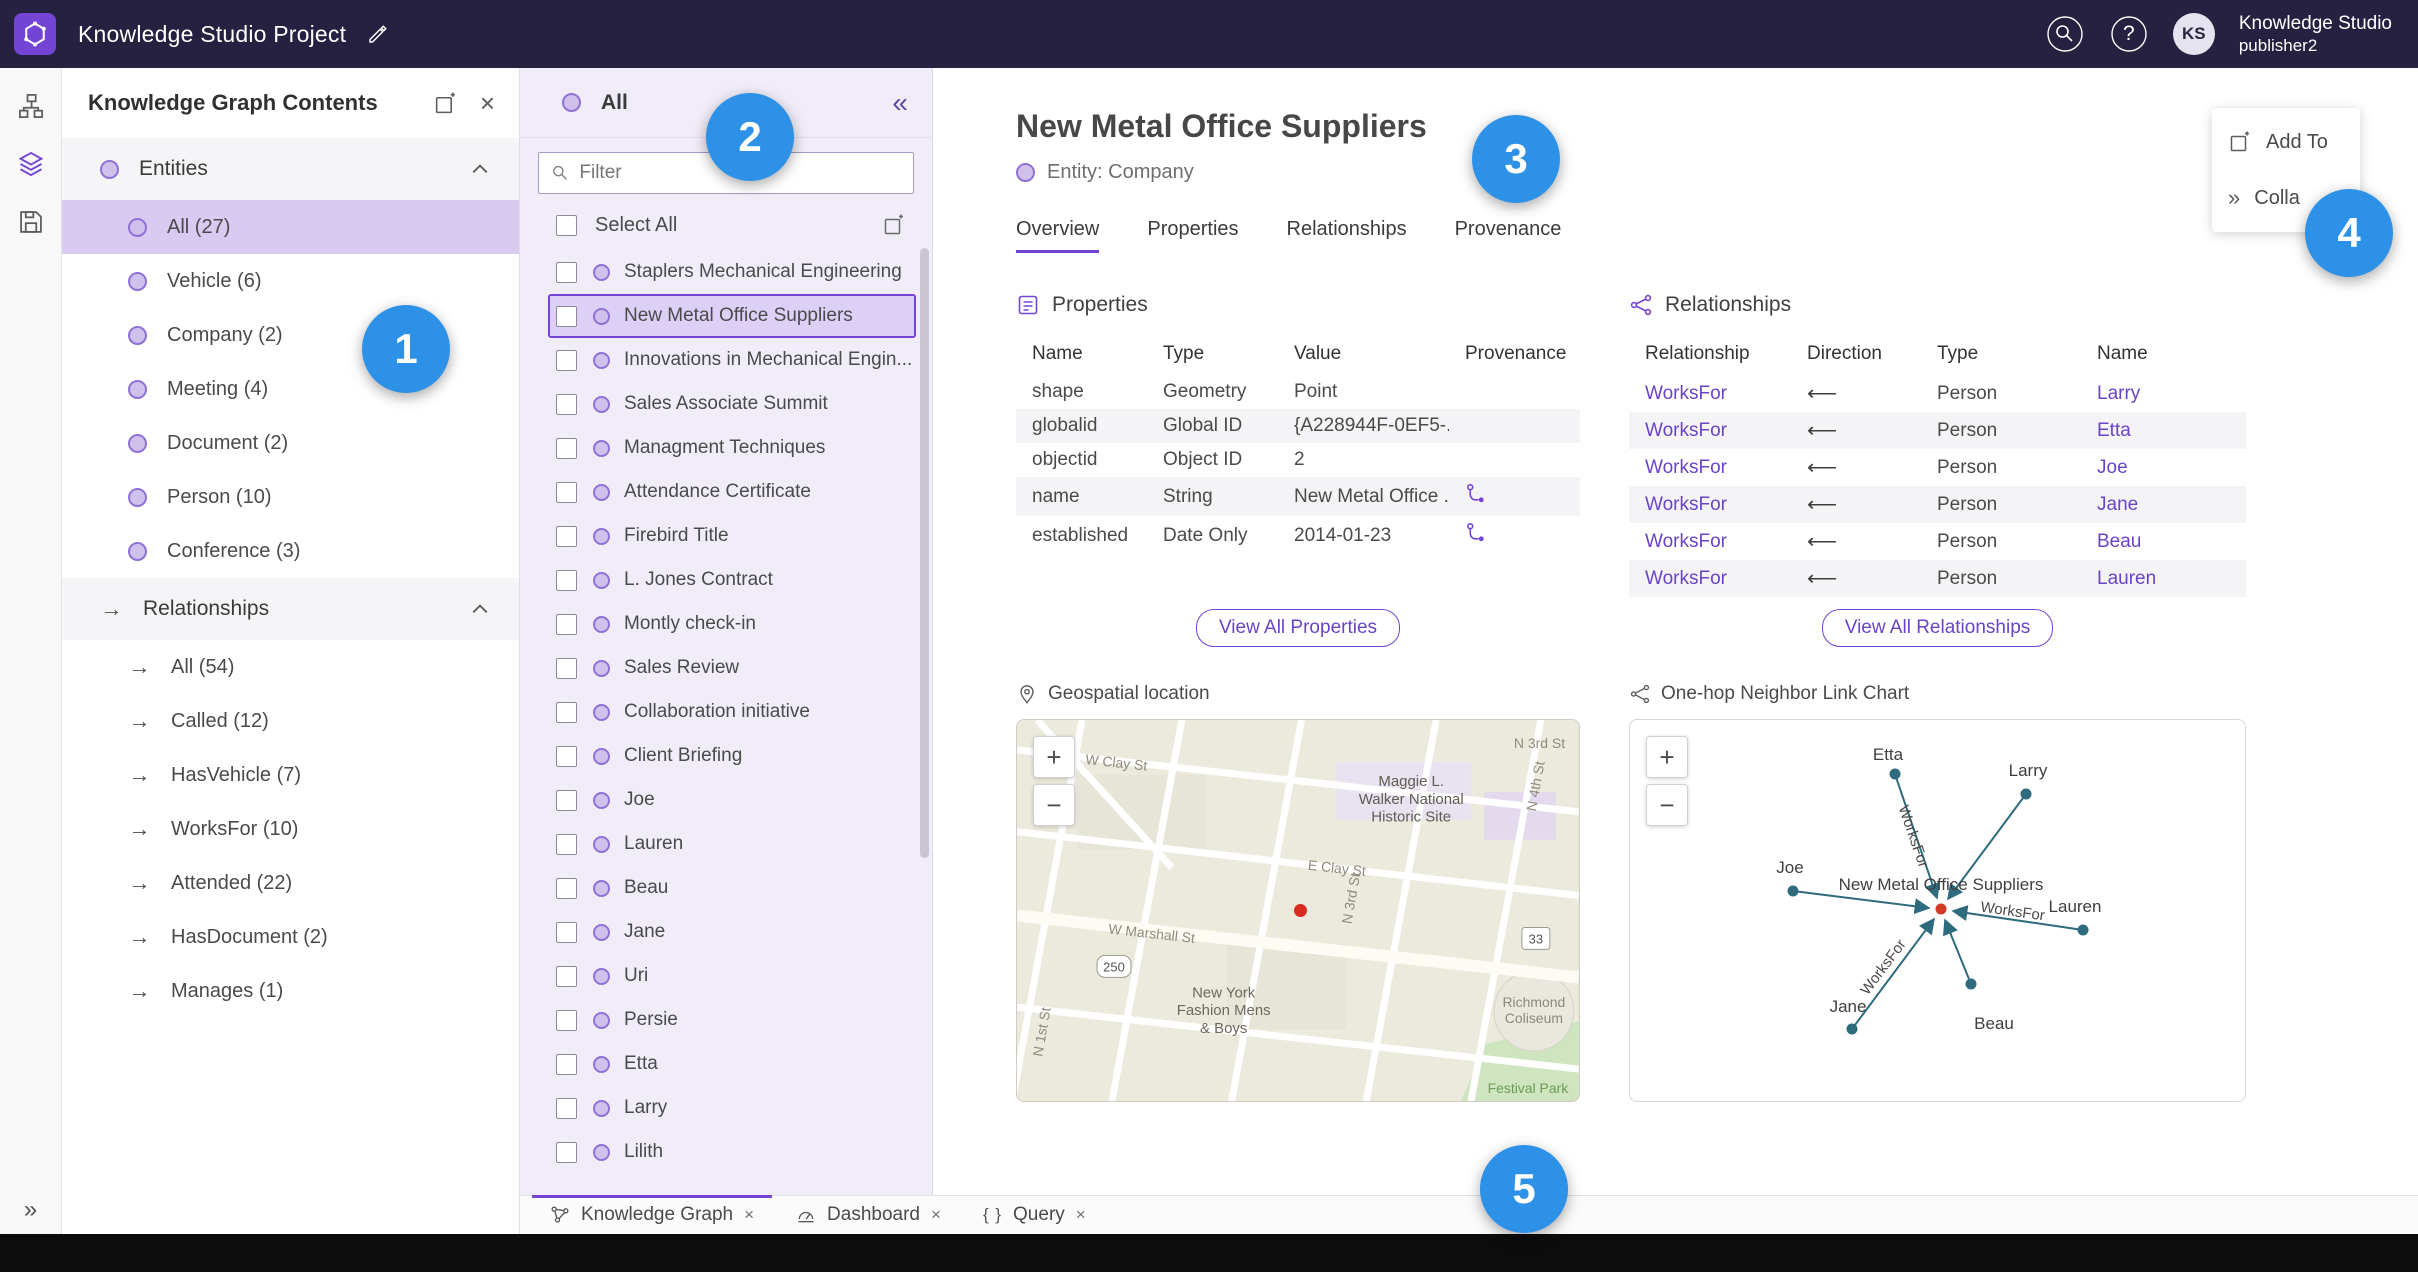 The image size is (2418, 1272). I want to click on entity-filter-person: Person (10), so click(290, 497).